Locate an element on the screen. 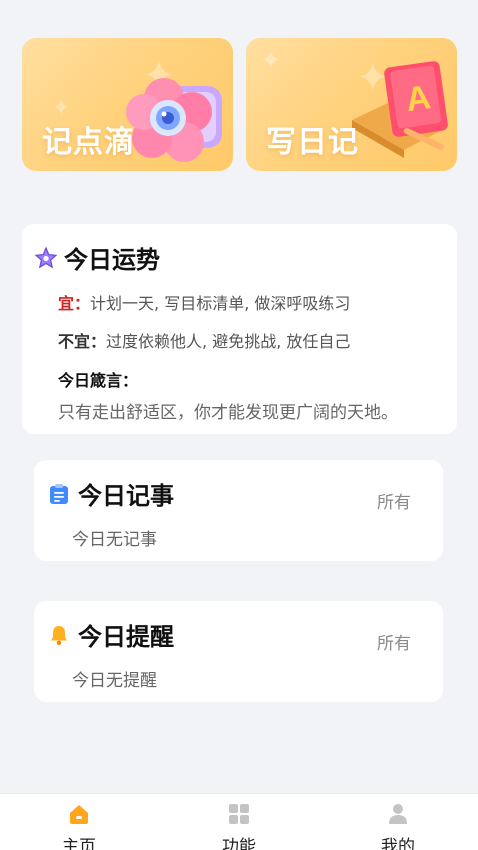 This screenshot has width=478, height=850. memo-header: 今日记事 is located at coordinates (111, 493).